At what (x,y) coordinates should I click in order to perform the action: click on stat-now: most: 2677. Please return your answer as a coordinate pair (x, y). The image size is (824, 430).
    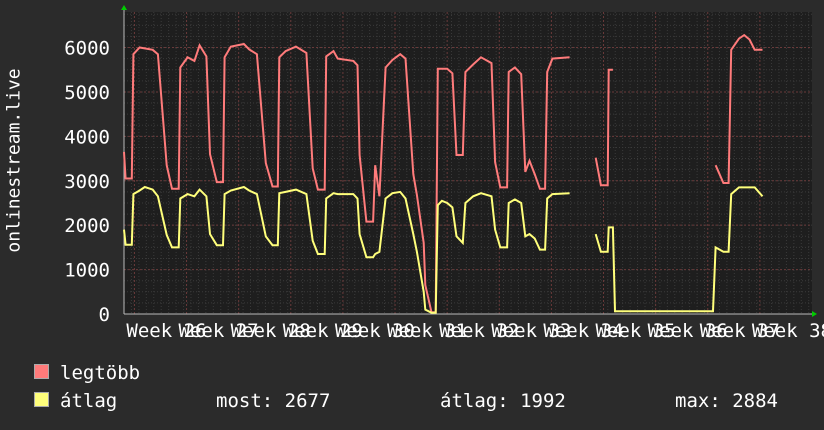
    Looking at the image, I should click on (273, 401).